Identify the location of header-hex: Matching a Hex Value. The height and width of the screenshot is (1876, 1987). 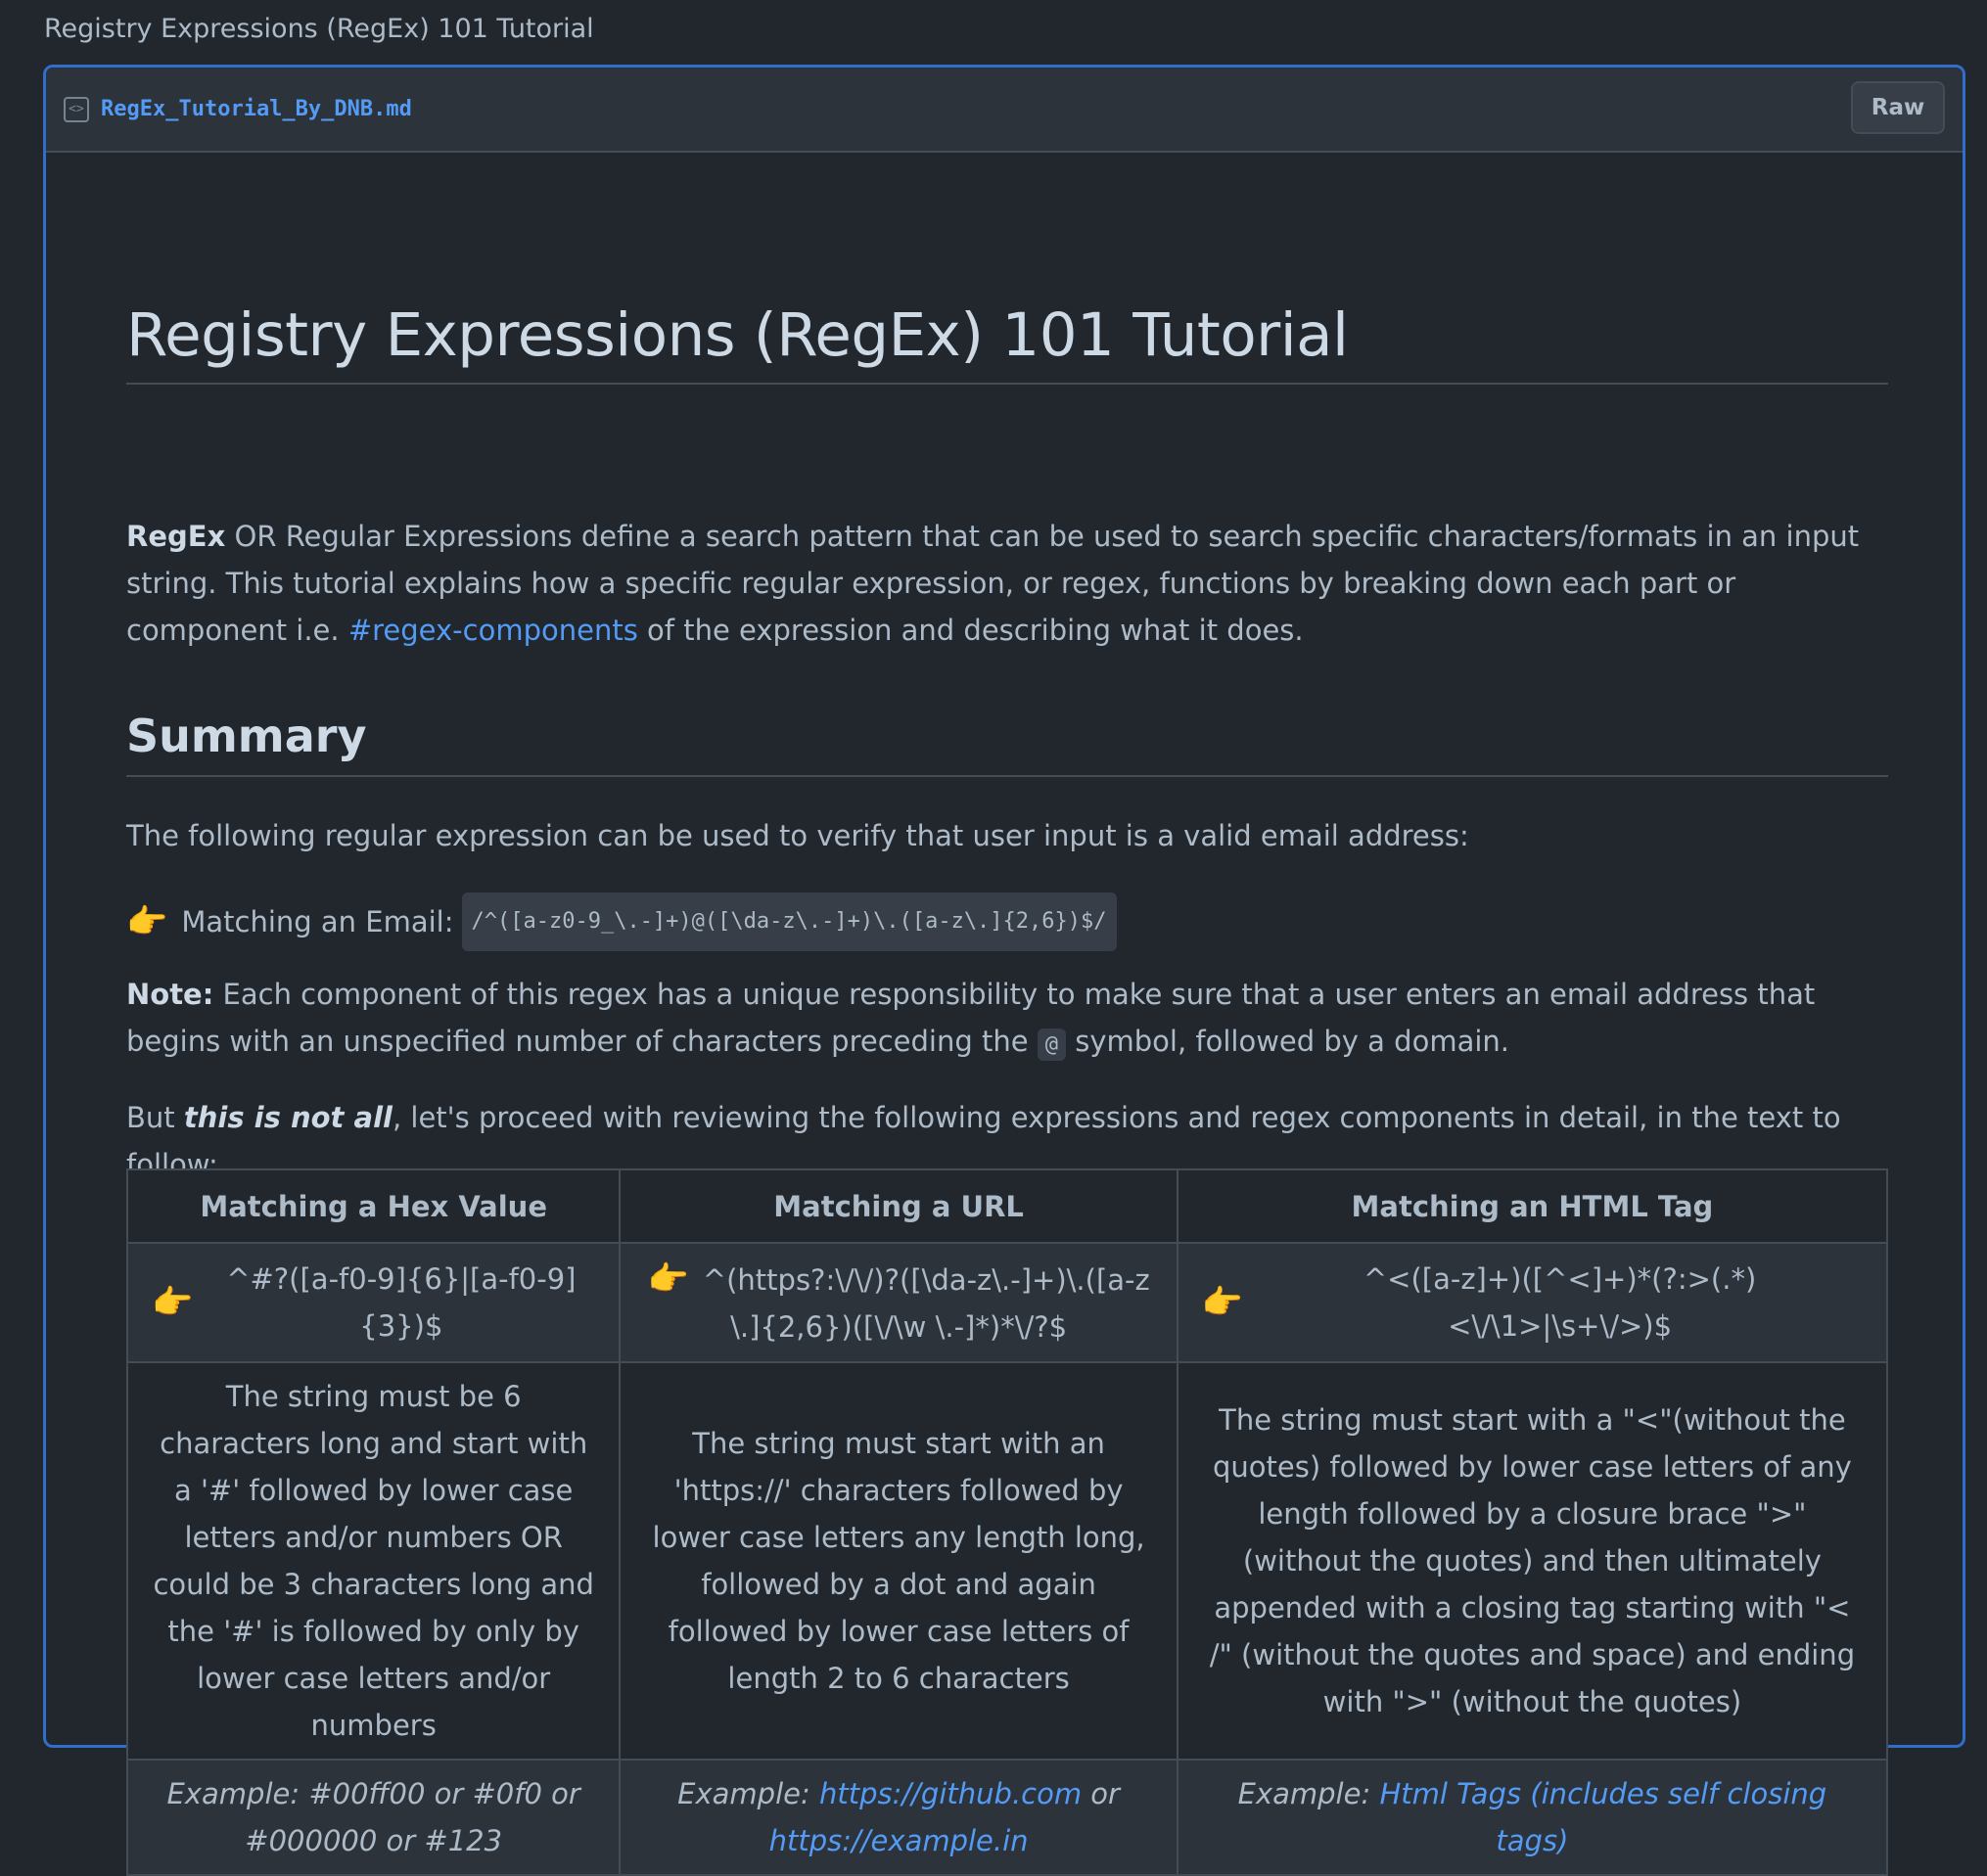
(374, 1206).